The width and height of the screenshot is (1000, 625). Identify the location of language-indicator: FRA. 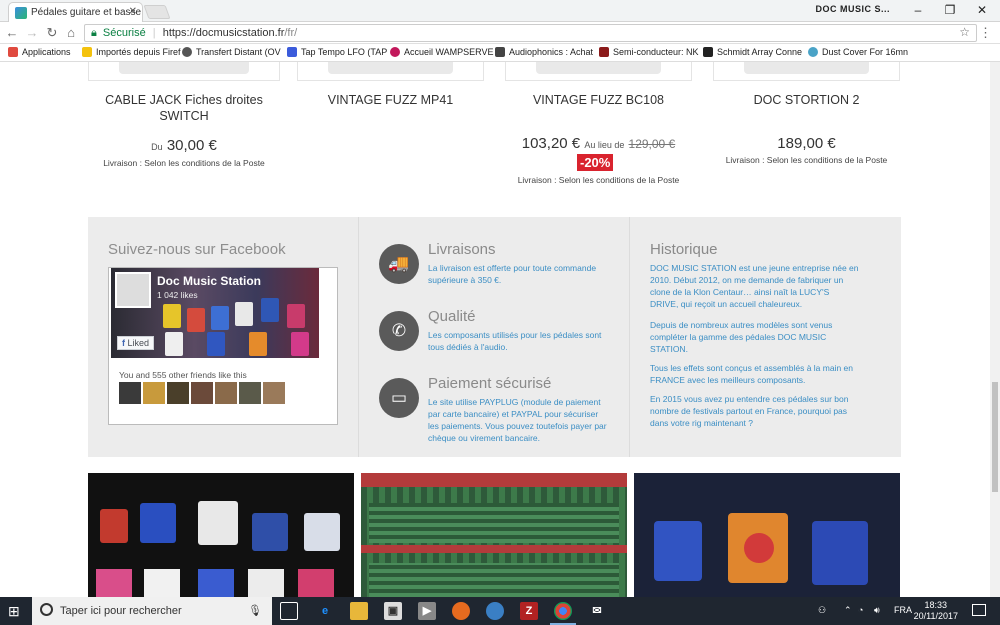
(903, 610).